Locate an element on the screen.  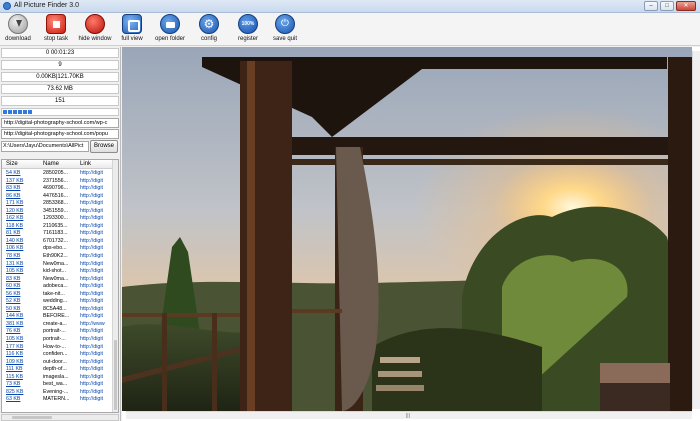
file-size-link: 115 KB is located at coordinates (23, 378).